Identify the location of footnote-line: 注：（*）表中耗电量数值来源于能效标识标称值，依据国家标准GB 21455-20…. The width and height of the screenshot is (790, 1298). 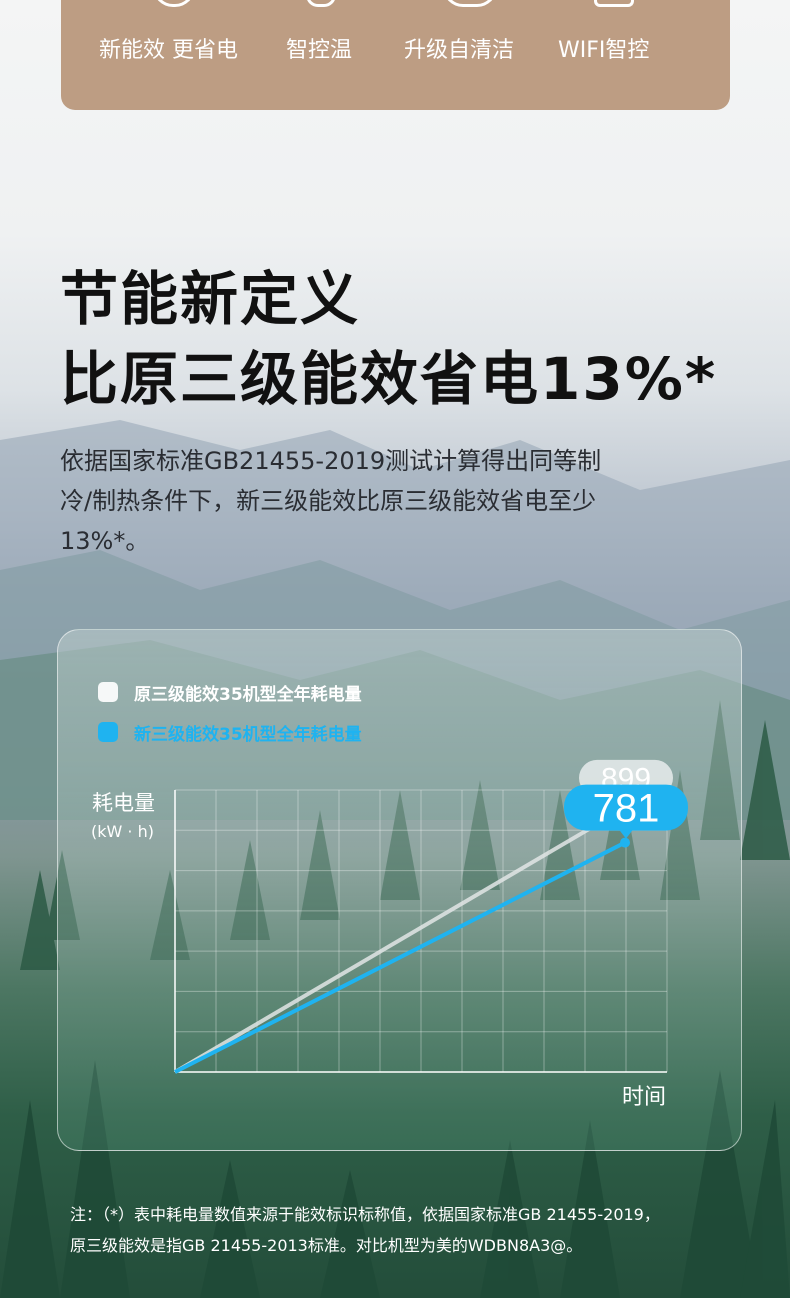
(365, 1214).